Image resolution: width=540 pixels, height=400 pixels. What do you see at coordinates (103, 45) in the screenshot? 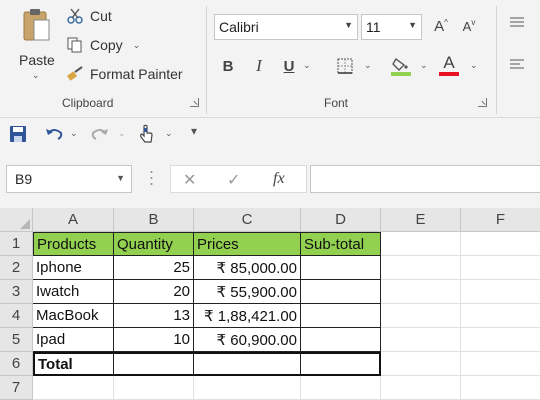
I see `copy-button: Copy ⌄` at bounding box center [103, 45].